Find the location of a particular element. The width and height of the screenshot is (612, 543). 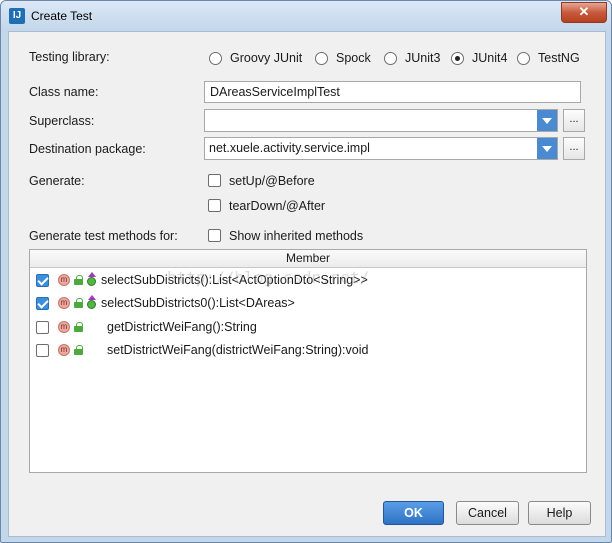

show-inherited-checkbox is located at coordinates (214, 235).